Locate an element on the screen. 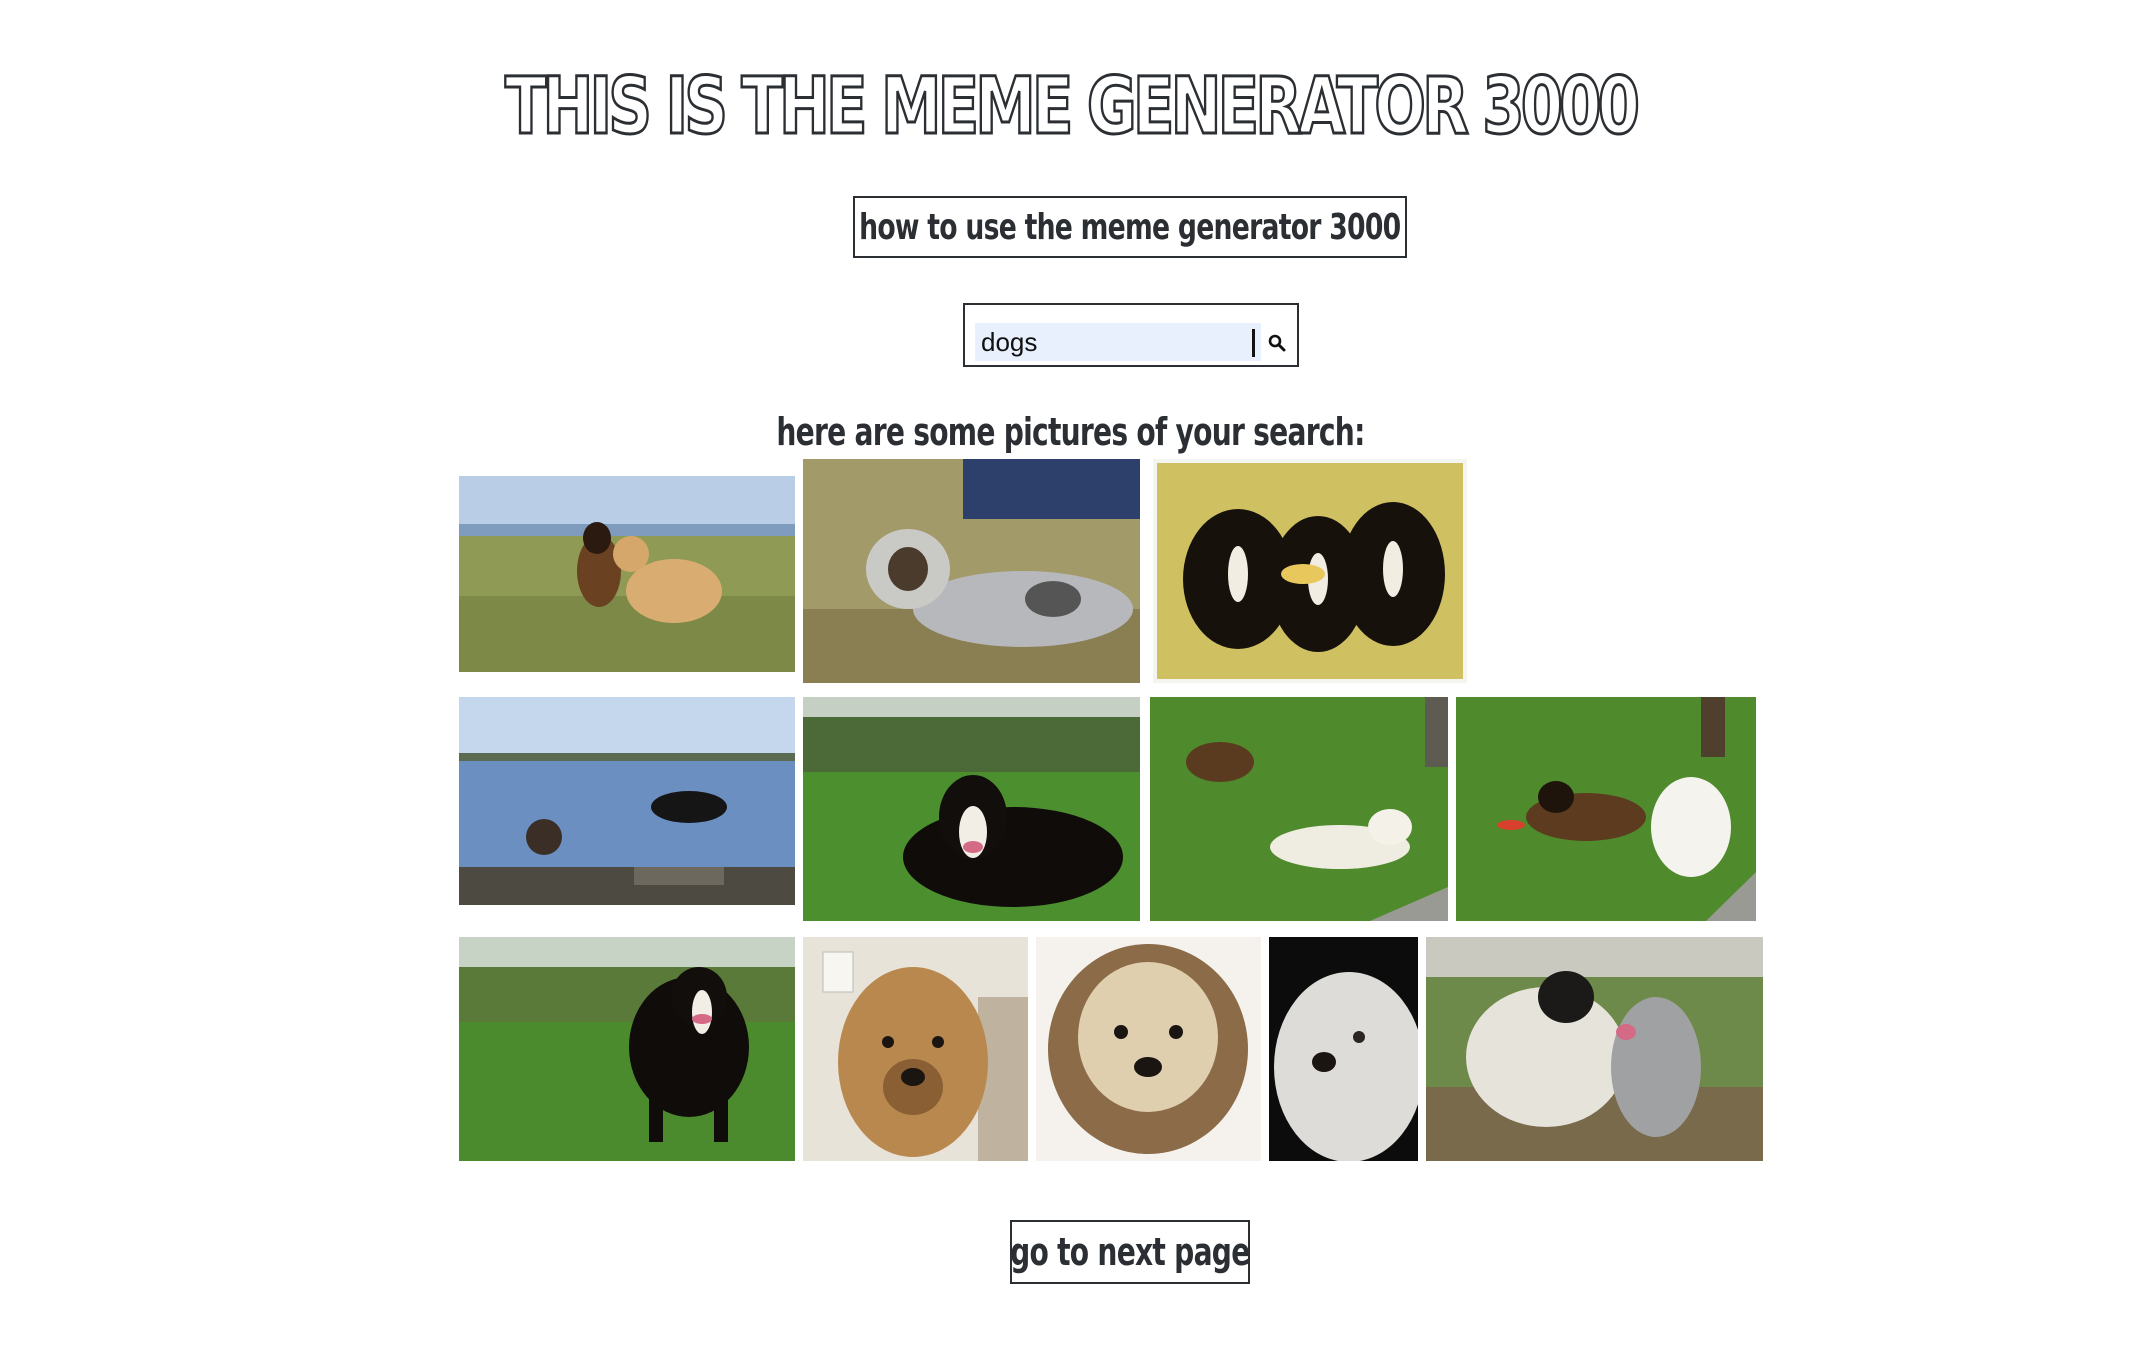  photo-three-bernese-puppies is located at coordinates (1310, 571).